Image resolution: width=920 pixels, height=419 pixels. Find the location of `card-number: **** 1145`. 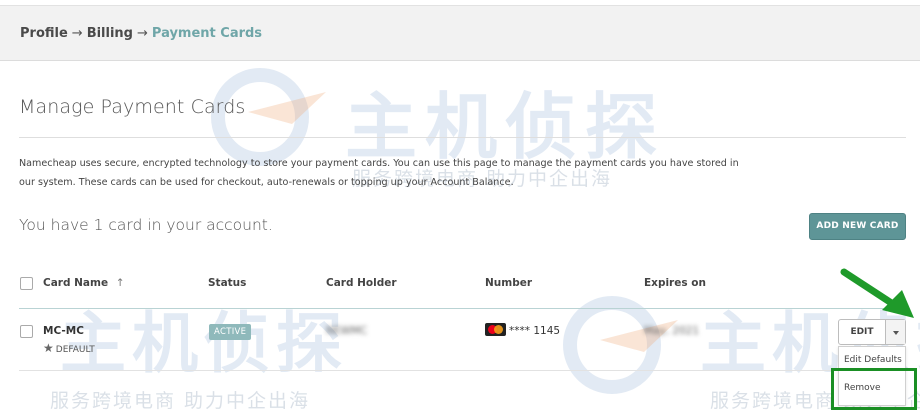

card-number: **** 1145 is located at coordinates (535, 331).